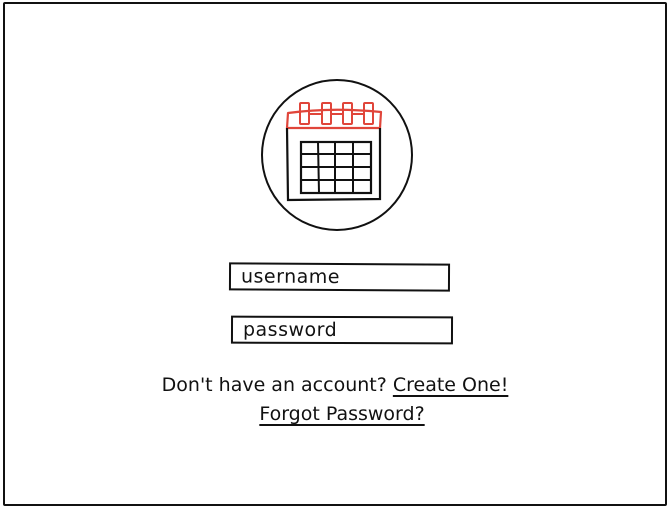  Describe the element at coordinates (274, 385) in the screenshot. I see `signup-prompt-text: Don't have an account?` at that location.